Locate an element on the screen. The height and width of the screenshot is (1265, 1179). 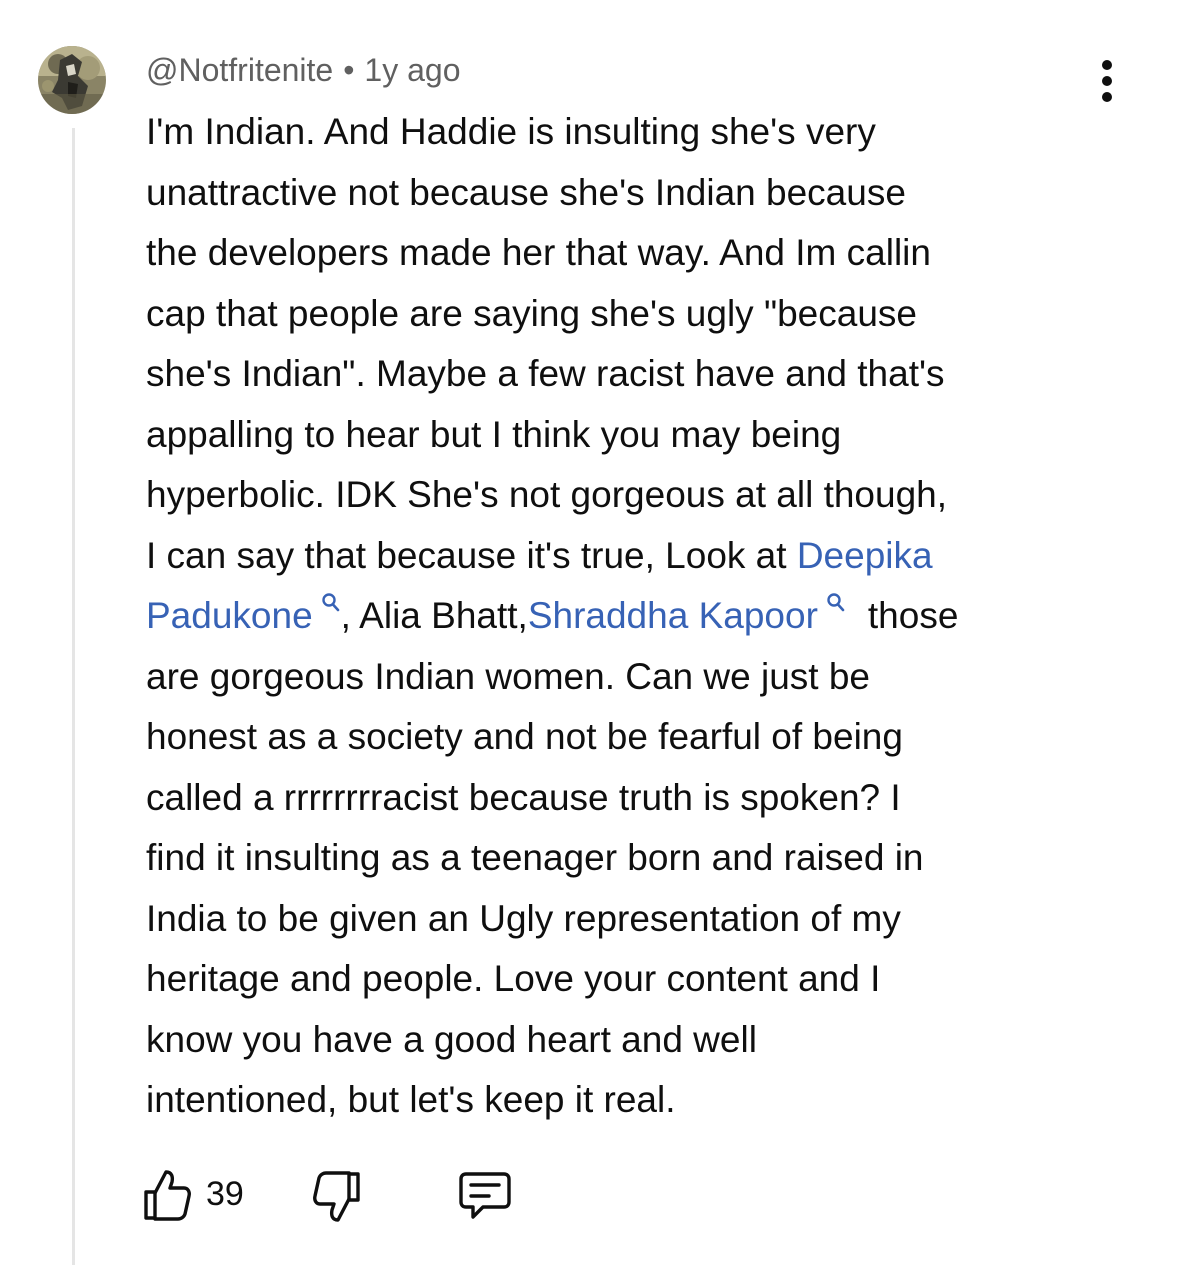
comment-line: know you have a good heart and well is located at coordinates (451, 1039).